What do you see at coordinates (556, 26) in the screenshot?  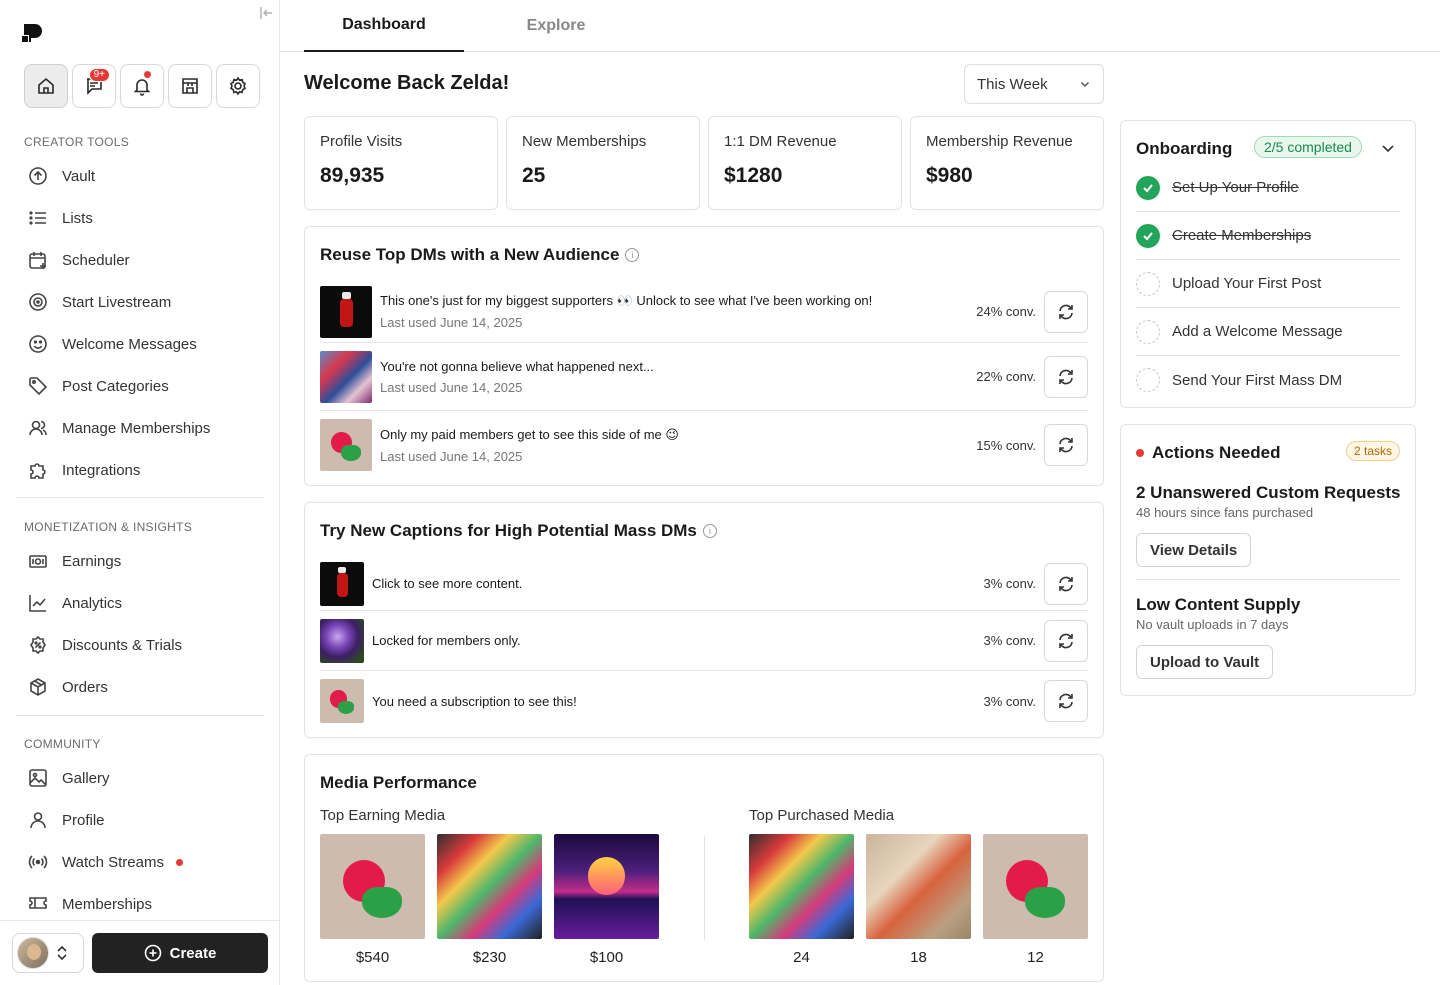 I see `tab-explore: Explore` at bounding box center [556, 26].